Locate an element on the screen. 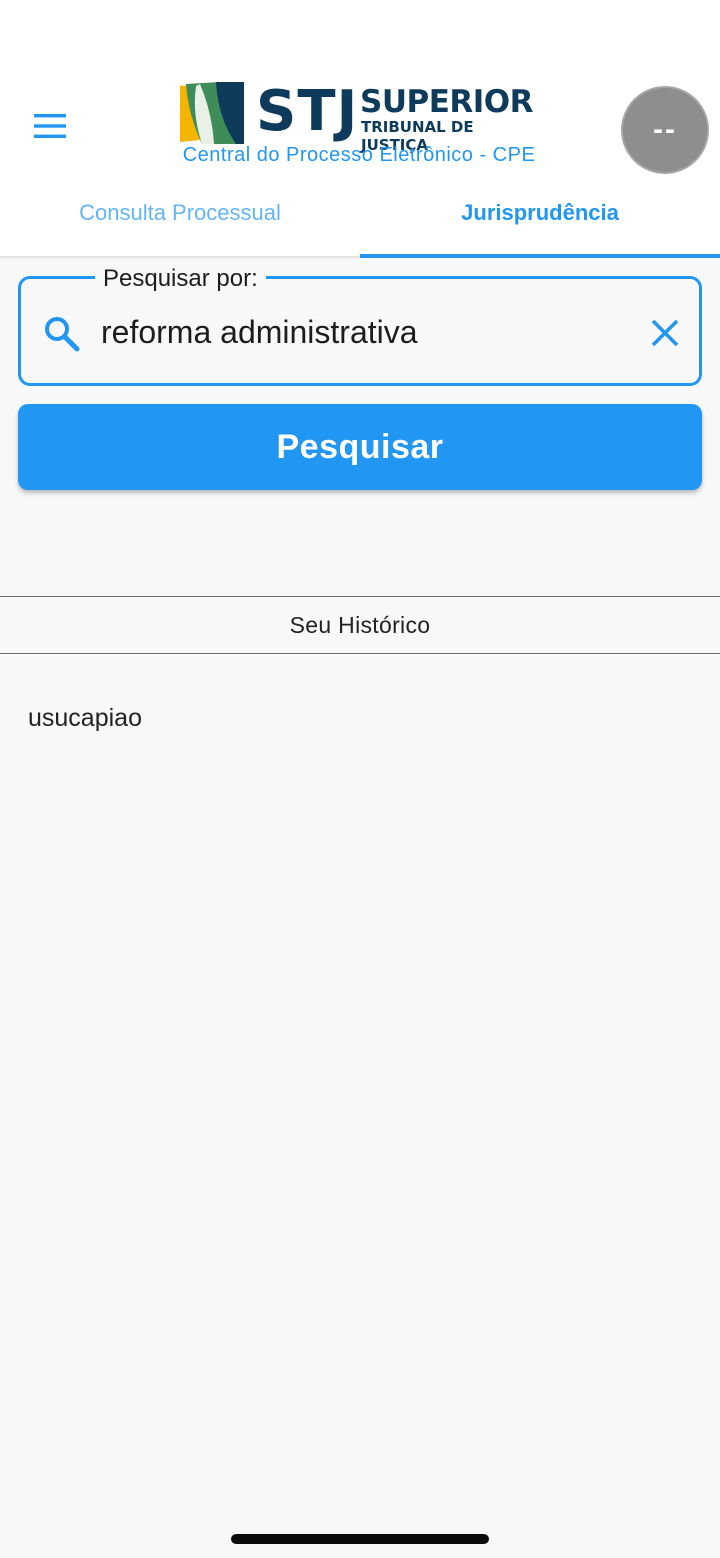  search-input is located at coordinates (361, 332).